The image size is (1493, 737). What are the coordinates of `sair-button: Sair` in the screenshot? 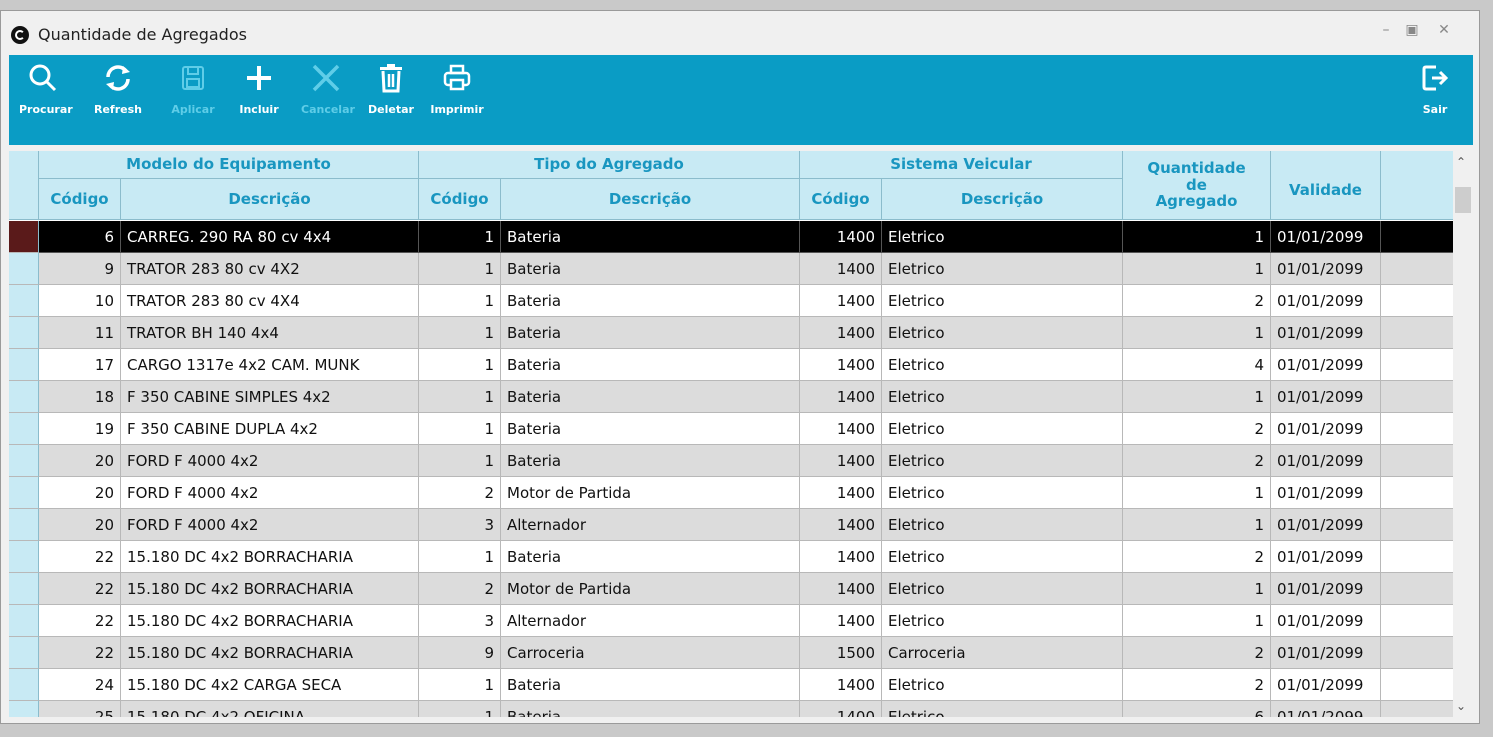 It's located at (1435, 102).